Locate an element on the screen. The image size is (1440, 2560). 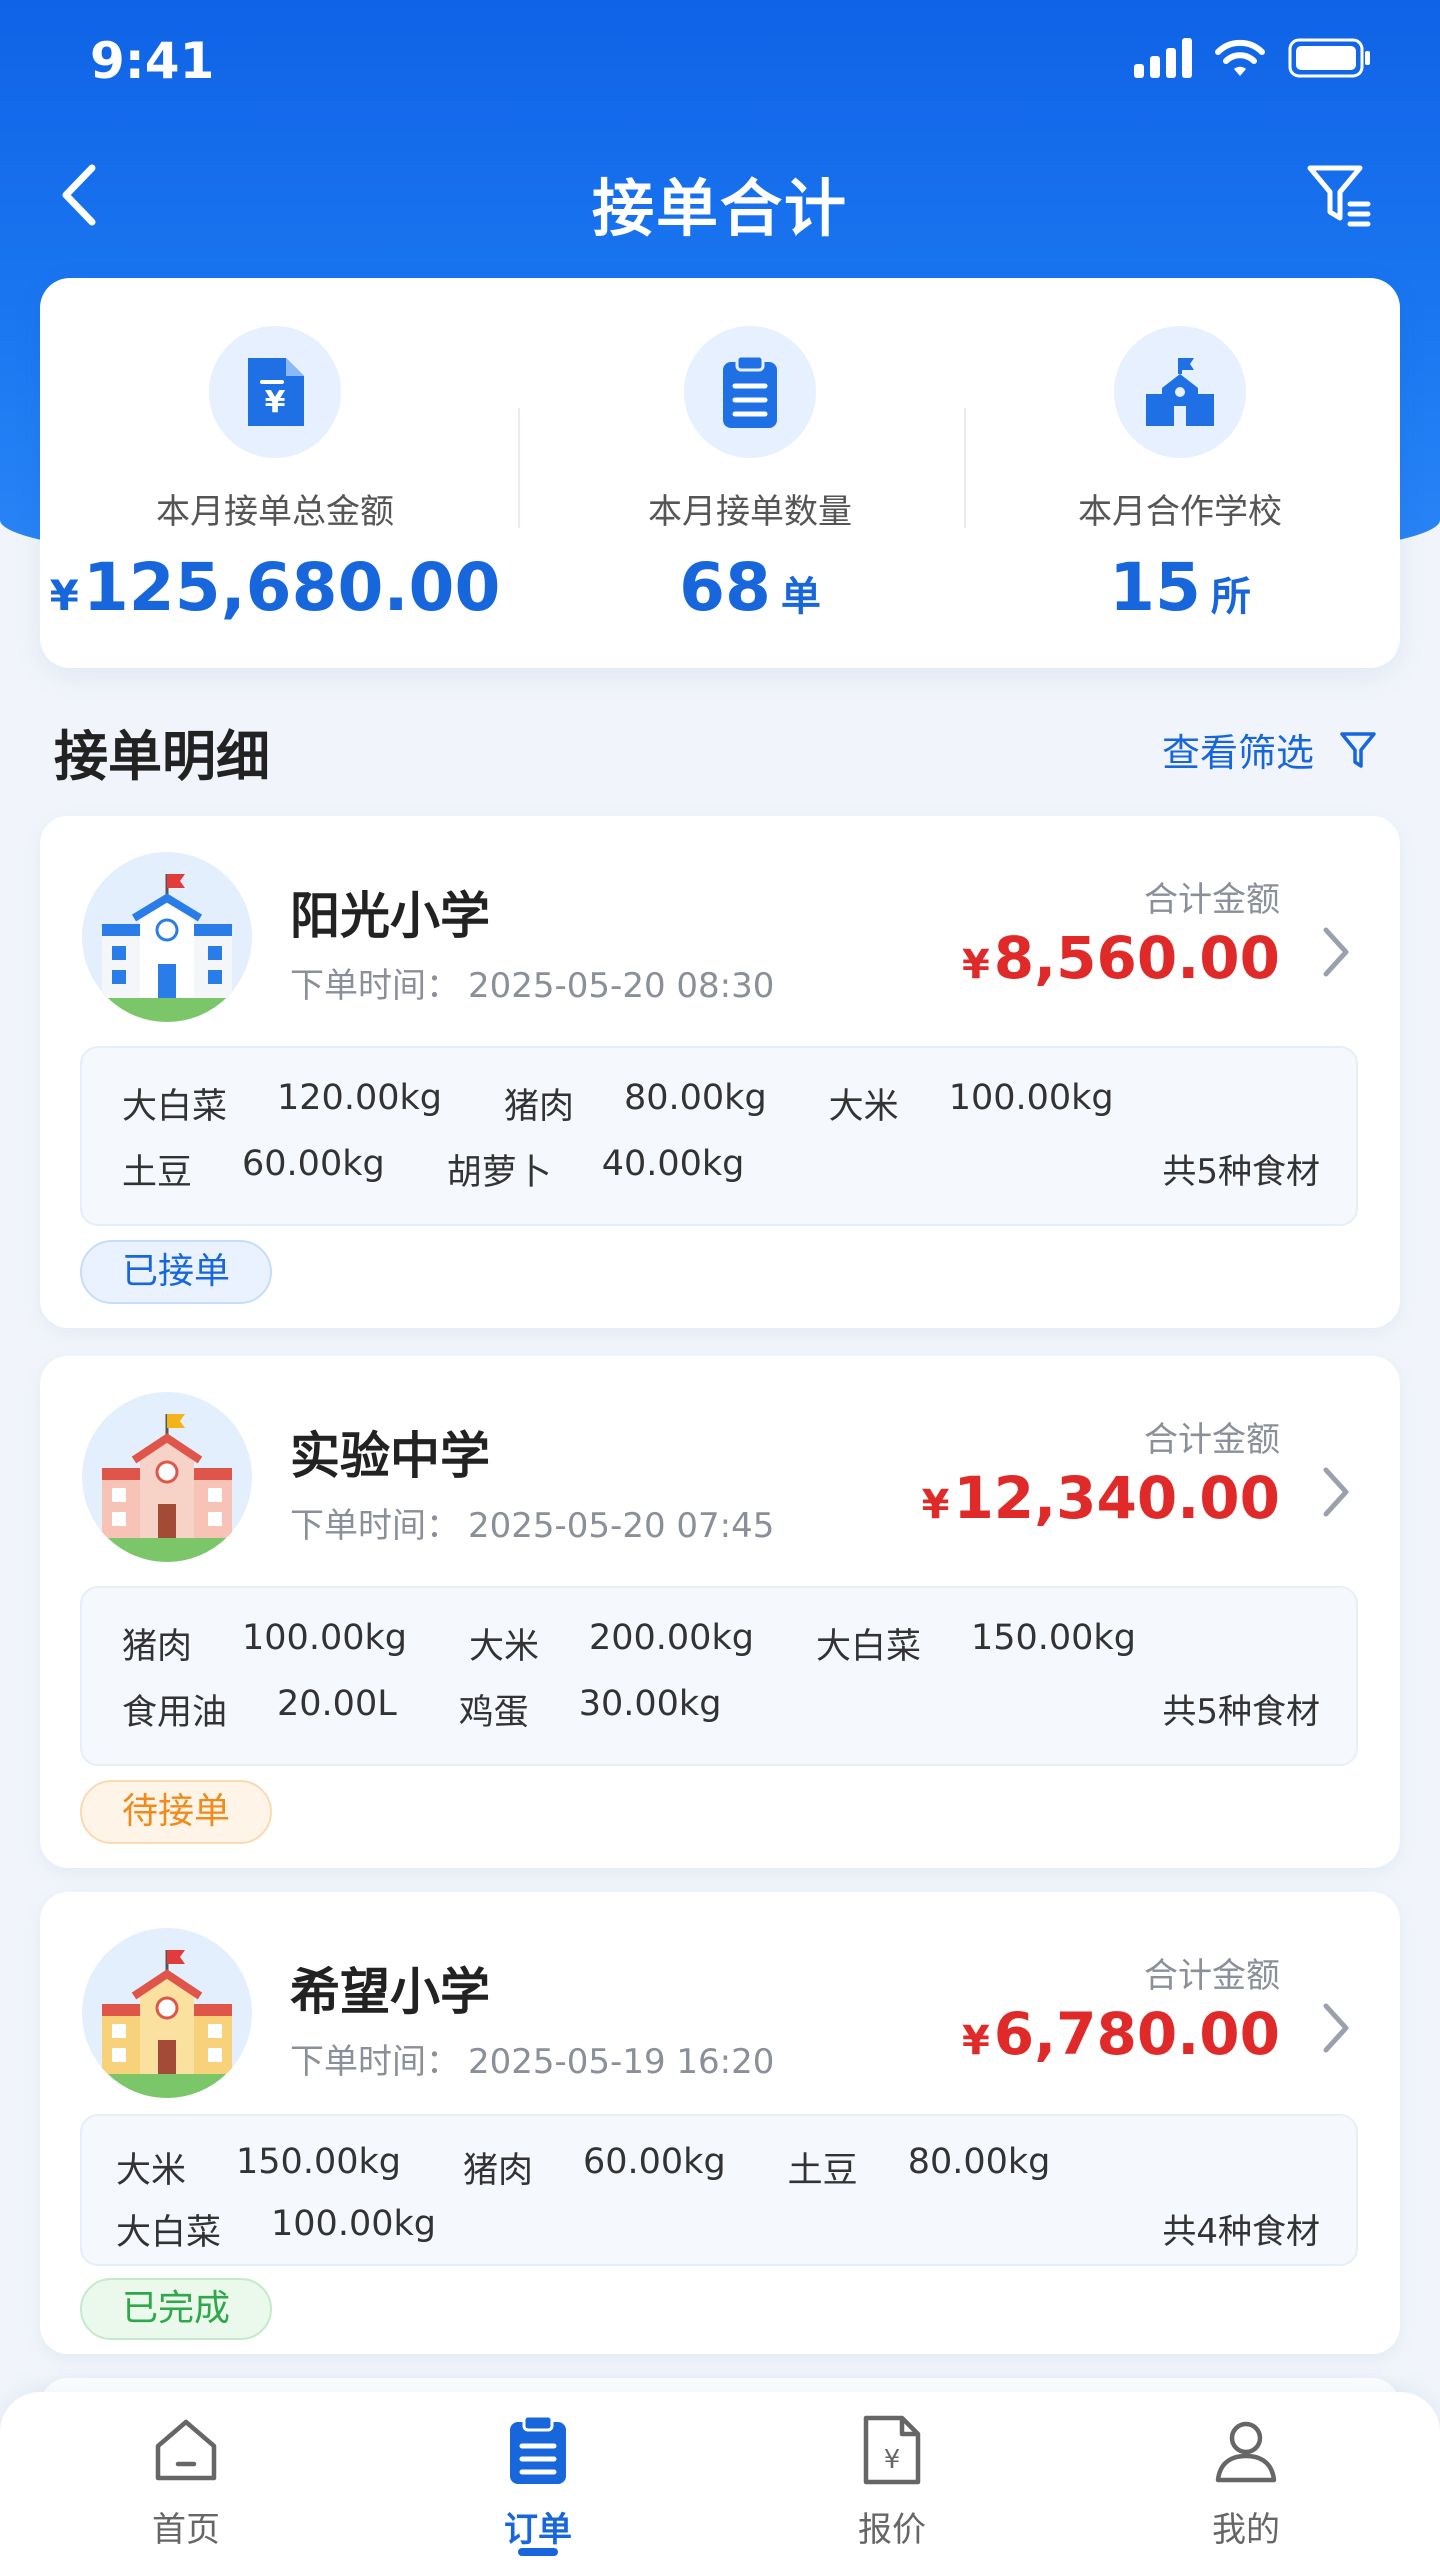
bottom-tab-bar: 首页 订单 ¥ 报价 我的 is located at coordinates (720, 2476).